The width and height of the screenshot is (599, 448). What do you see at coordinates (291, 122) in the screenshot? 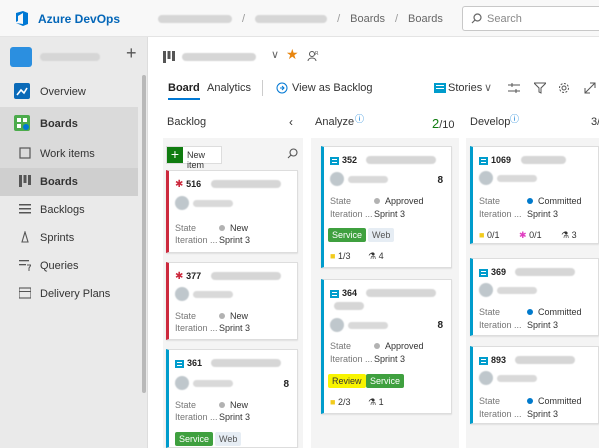
I see `collapse-chevron-icon: ‹` at bounding box center [291, 122].